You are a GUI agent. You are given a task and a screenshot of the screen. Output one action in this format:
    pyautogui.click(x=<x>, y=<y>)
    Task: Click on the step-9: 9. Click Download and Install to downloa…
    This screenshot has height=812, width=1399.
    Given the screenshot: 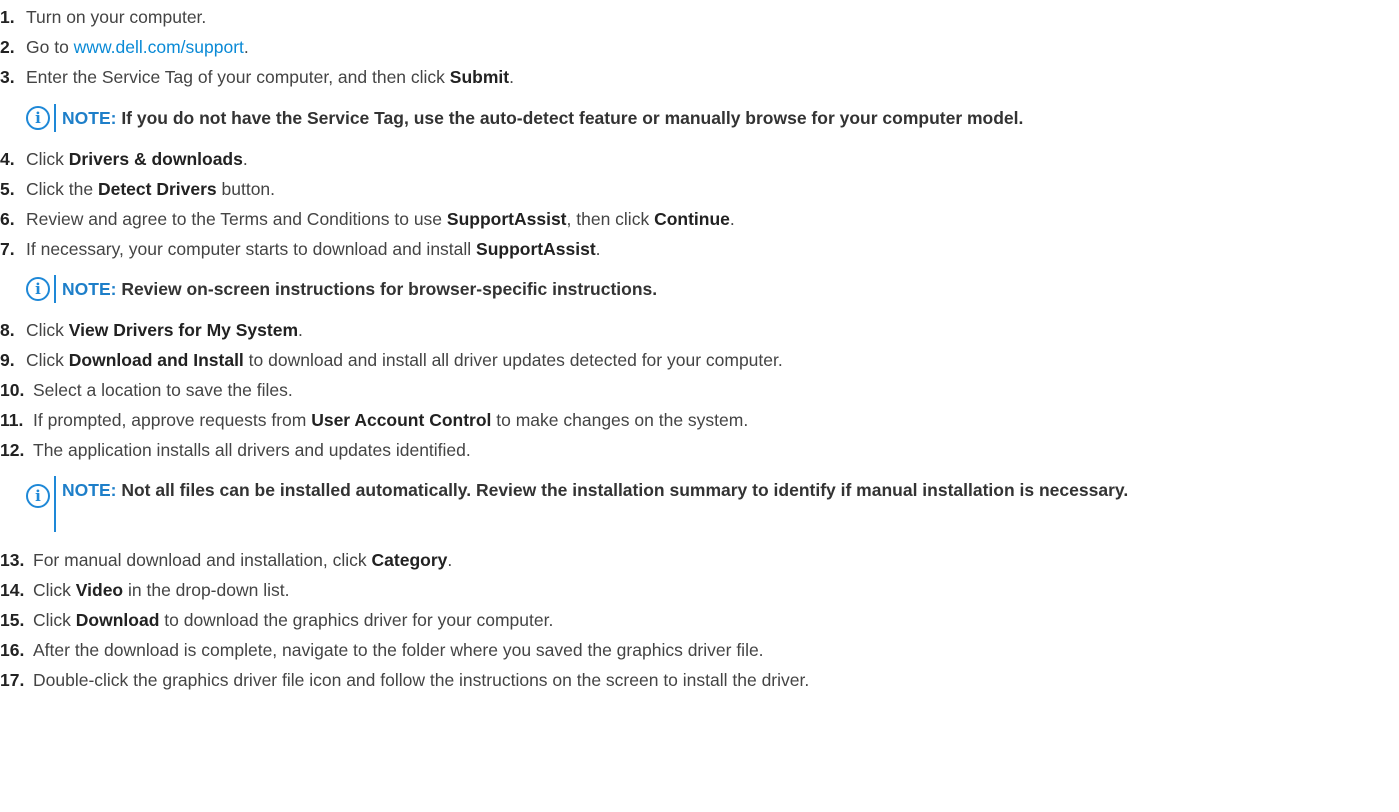 What is the action you would take?
    pyautogui.click(x=391, y=360)
    